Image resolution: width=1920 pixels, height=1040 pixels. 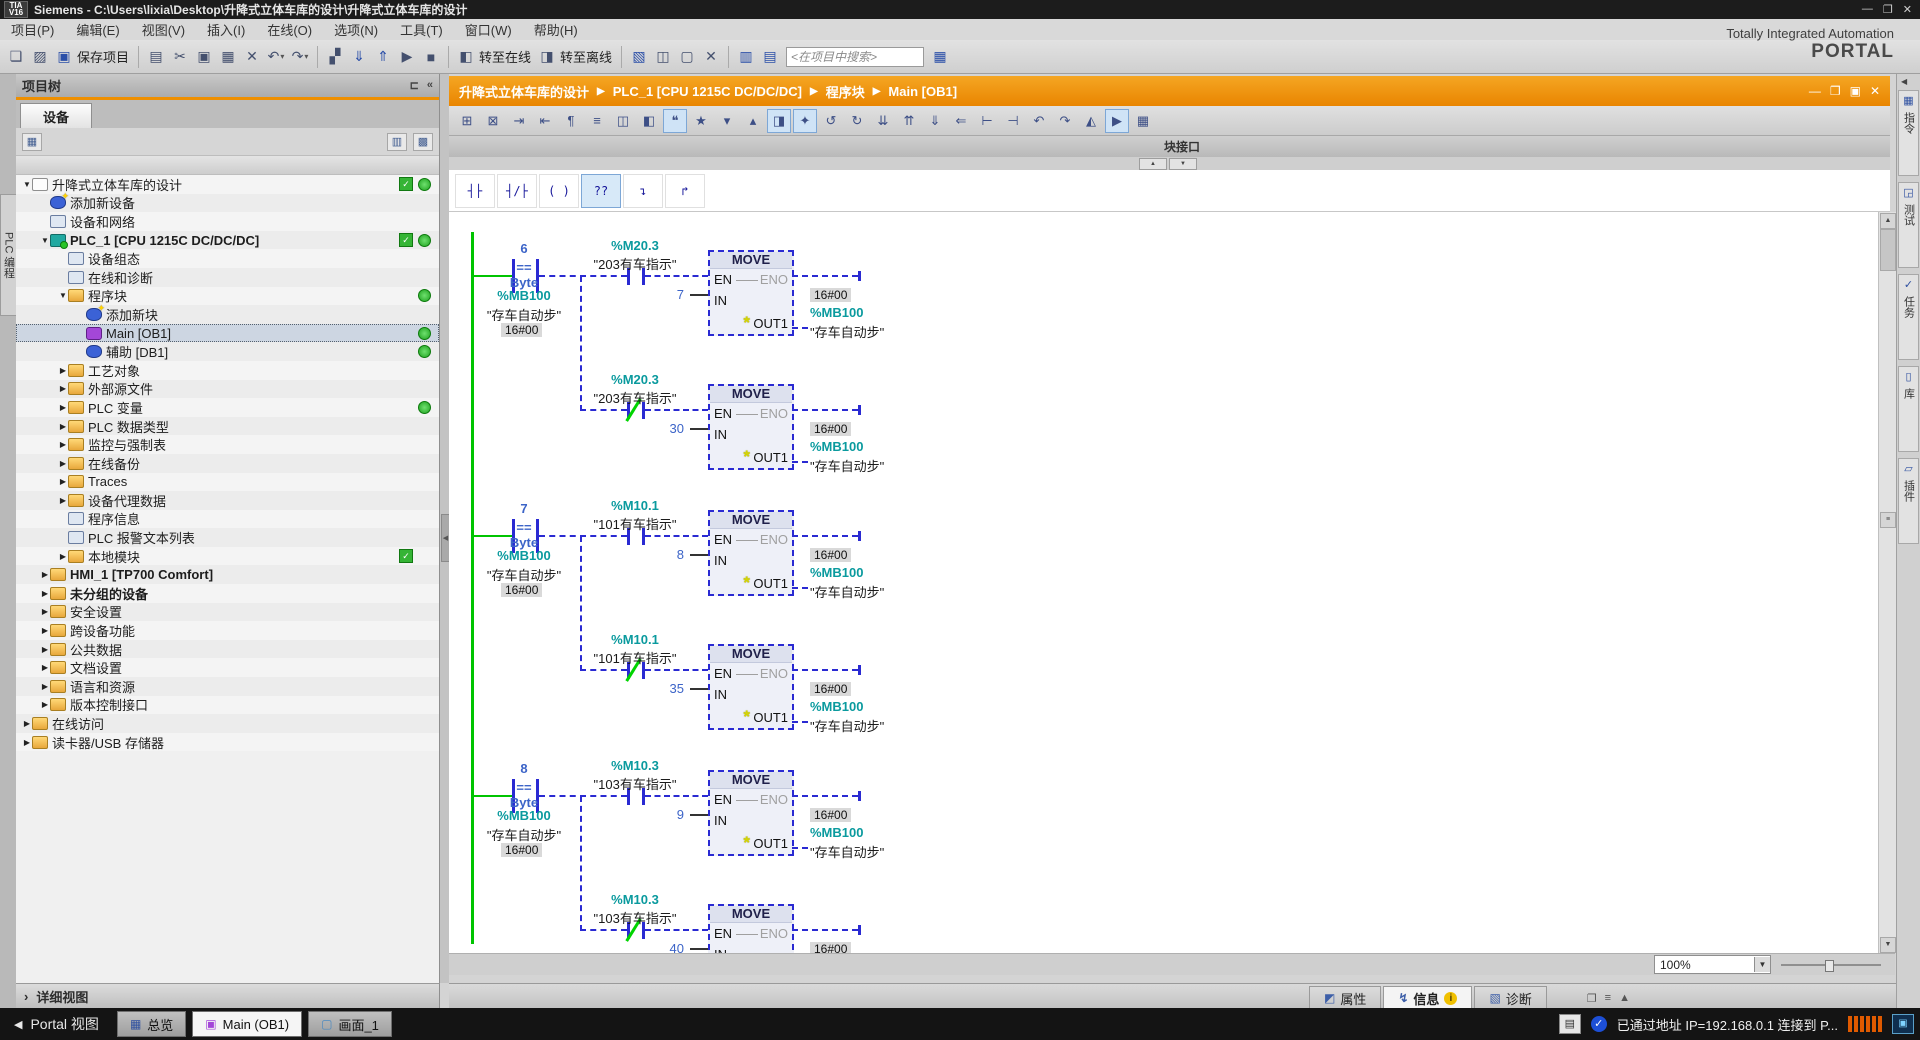 What do you see at coordinates (1013, 121) in the screenshot?
I see `free-form-comment-icon: ⊣` at bounding box center [1013, 121].